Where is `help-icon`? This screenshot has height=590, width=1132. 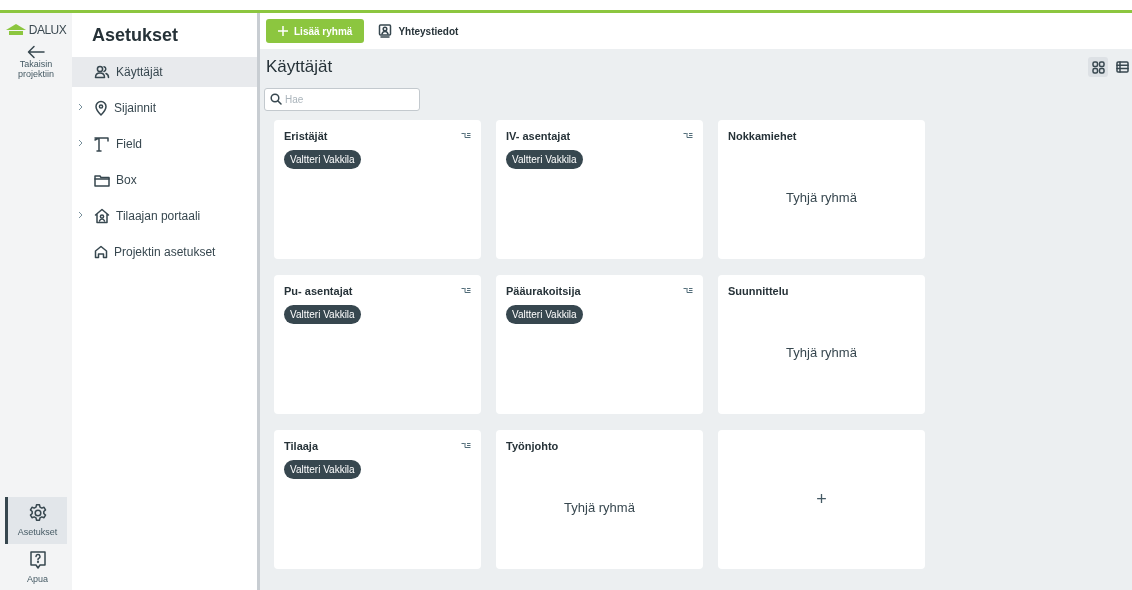
help-icon is located at coordinates (37, 559).